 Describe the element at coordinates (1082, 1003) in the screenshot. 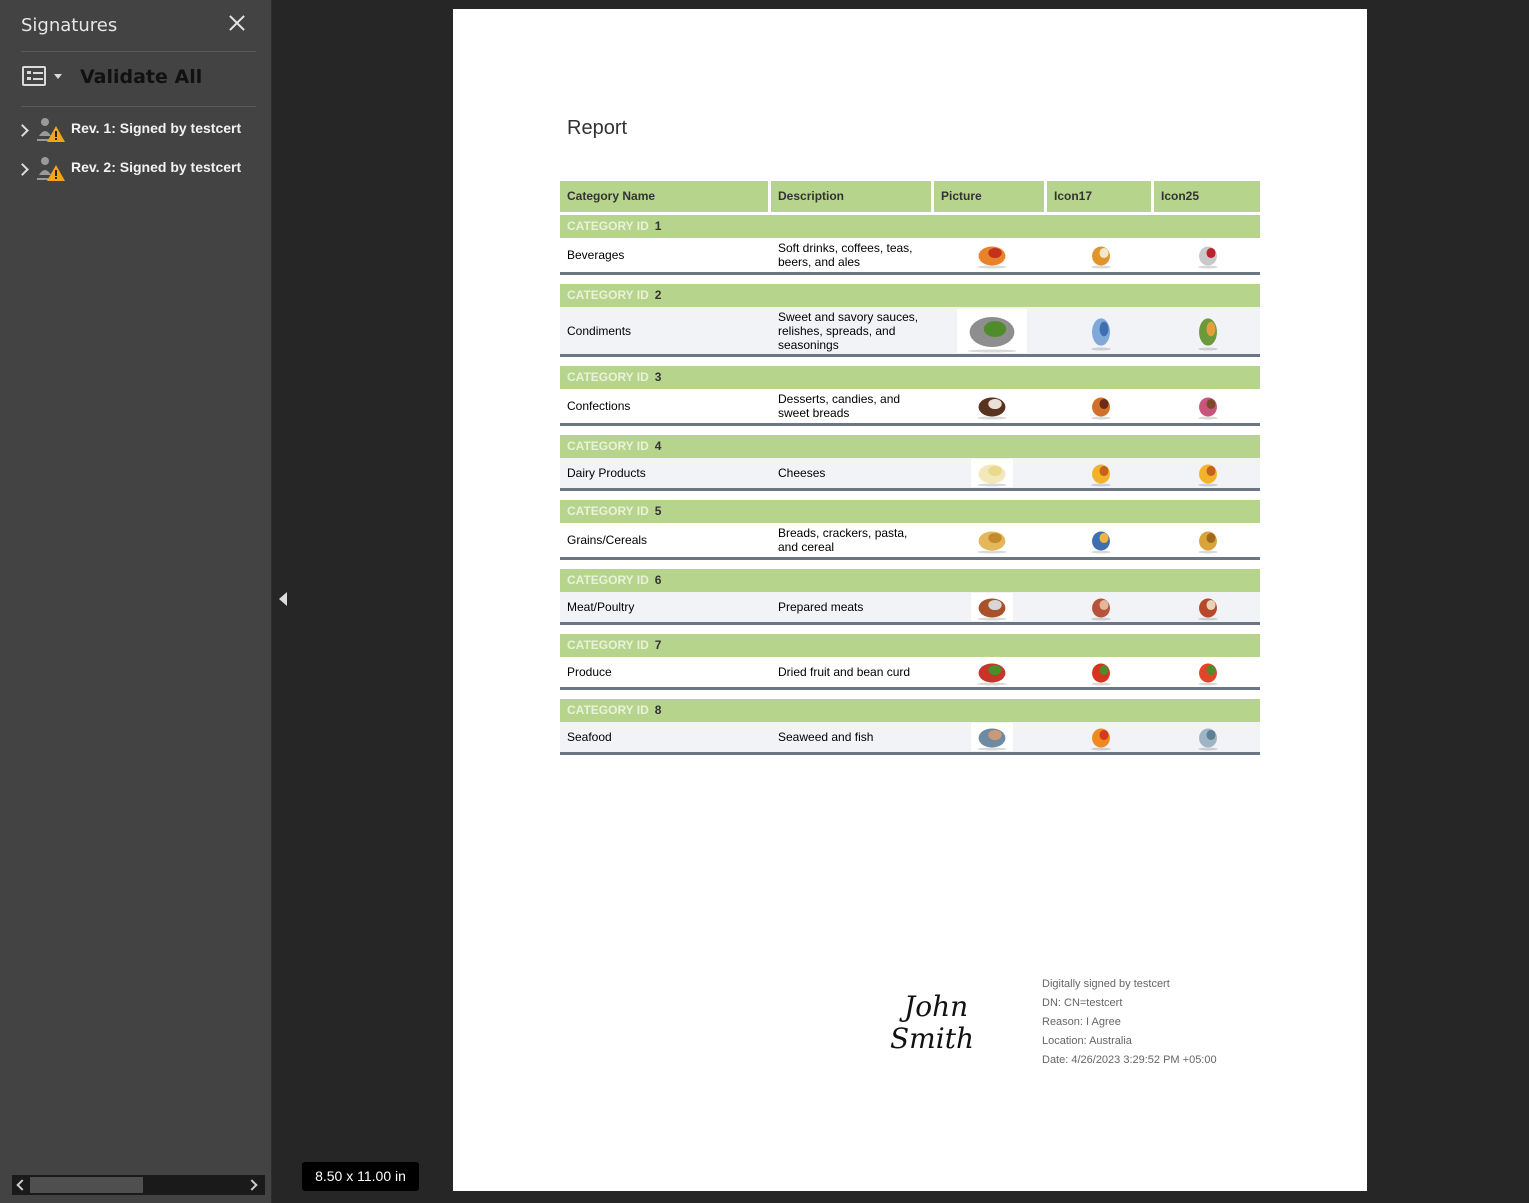

I see `signature-line: DN: CN=testcert` at that location.